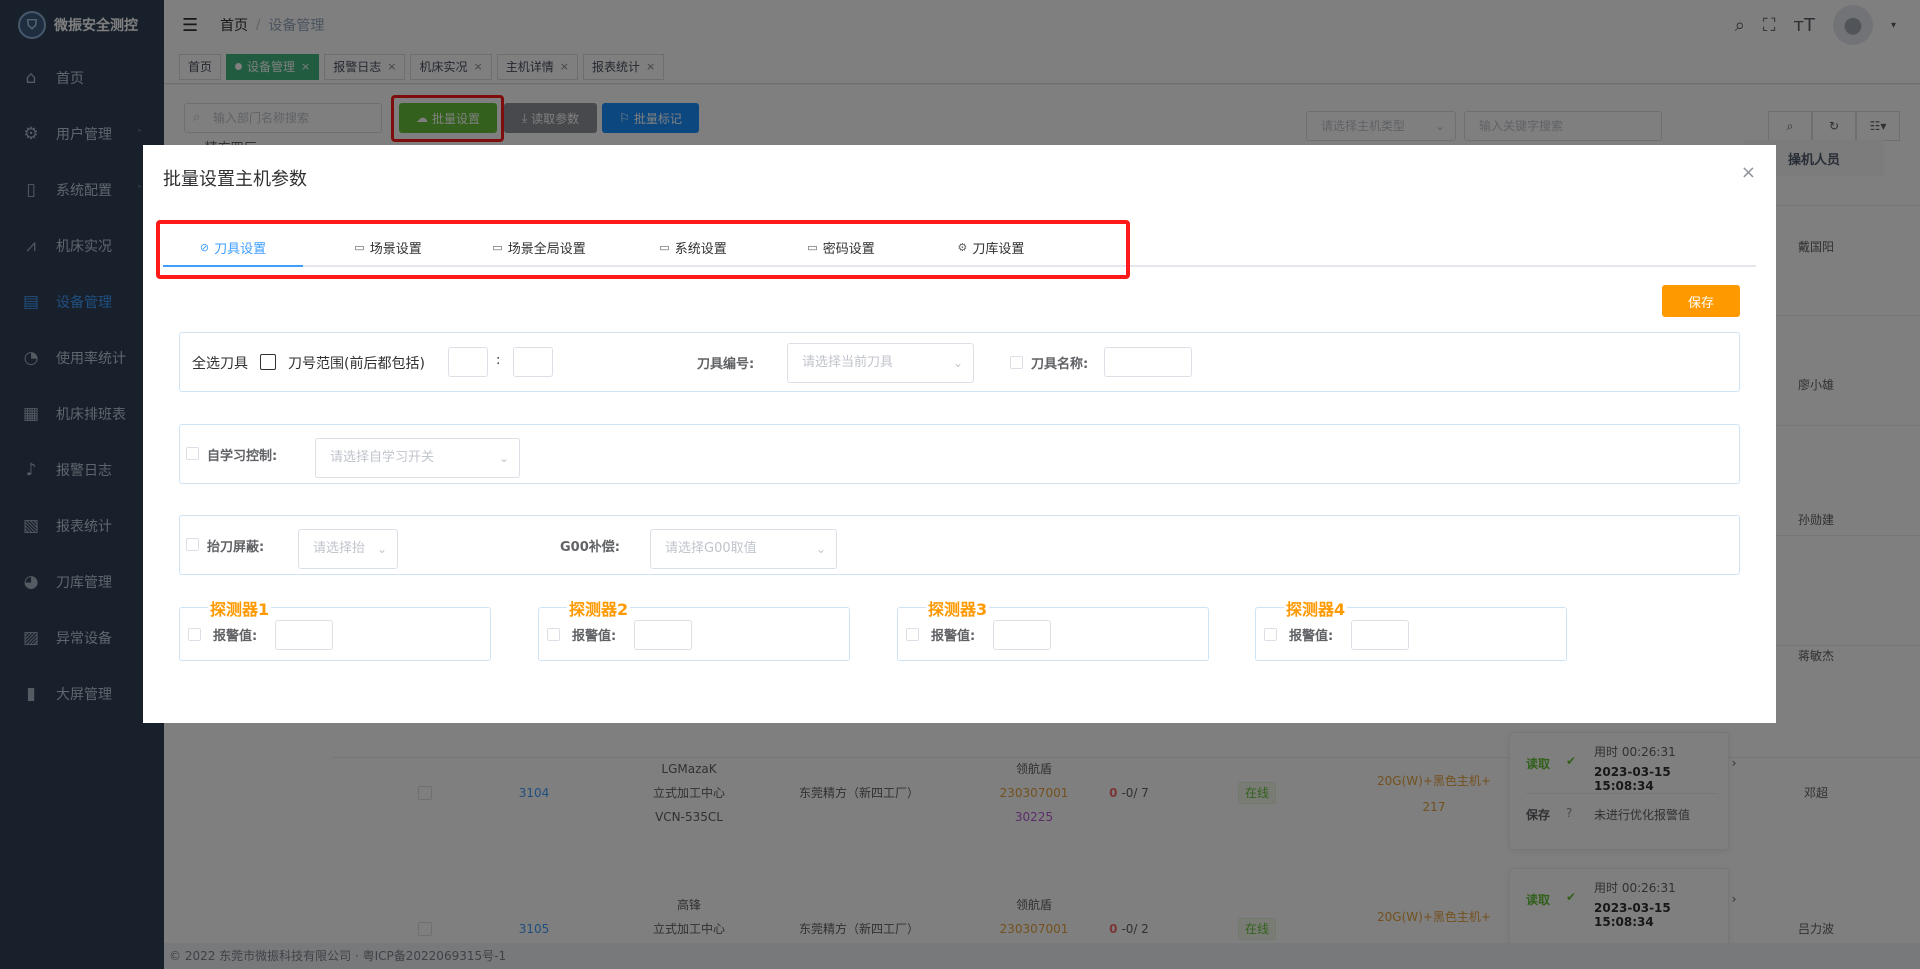  I want to click on tool-number-select: 请选择当前刀具 ⌄, so click(880, 363).